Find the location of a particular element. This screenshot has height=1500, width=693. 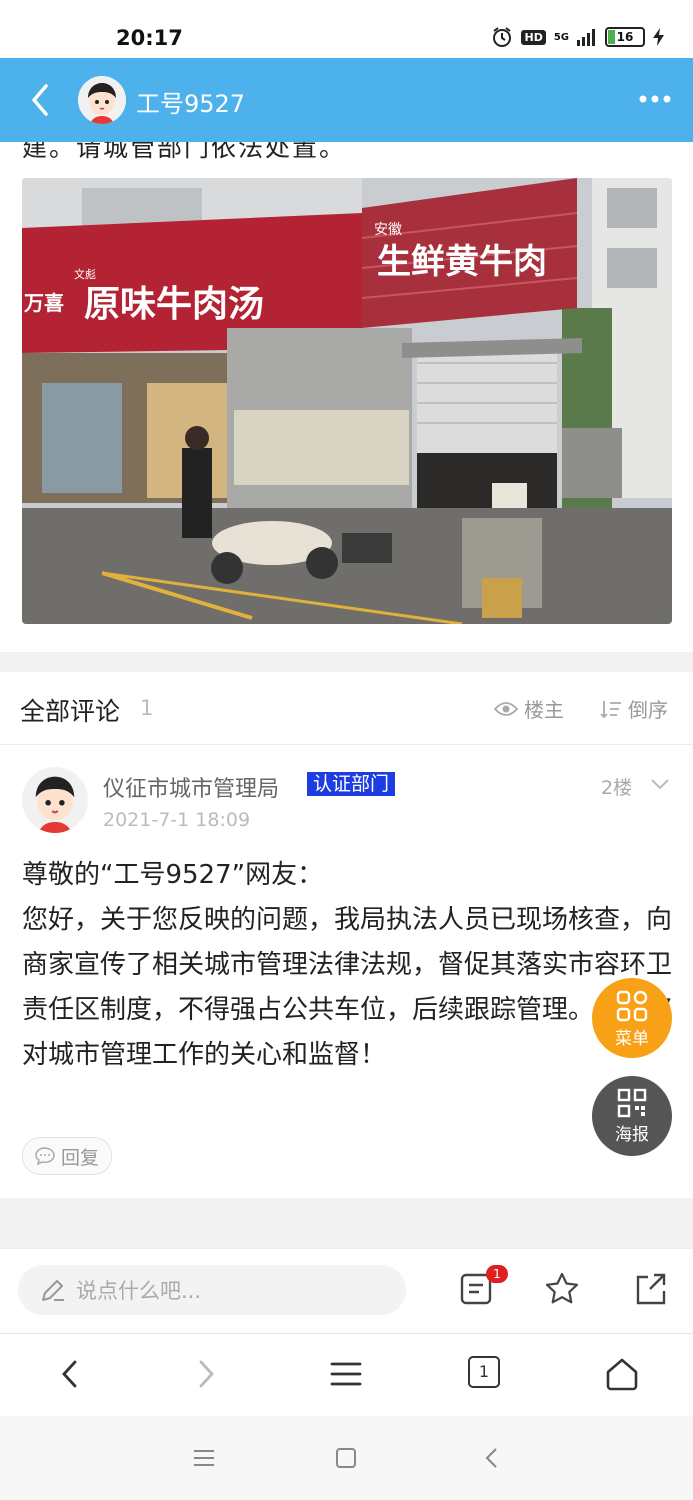

qr-code-icon is located at coordinates (632, 1103).